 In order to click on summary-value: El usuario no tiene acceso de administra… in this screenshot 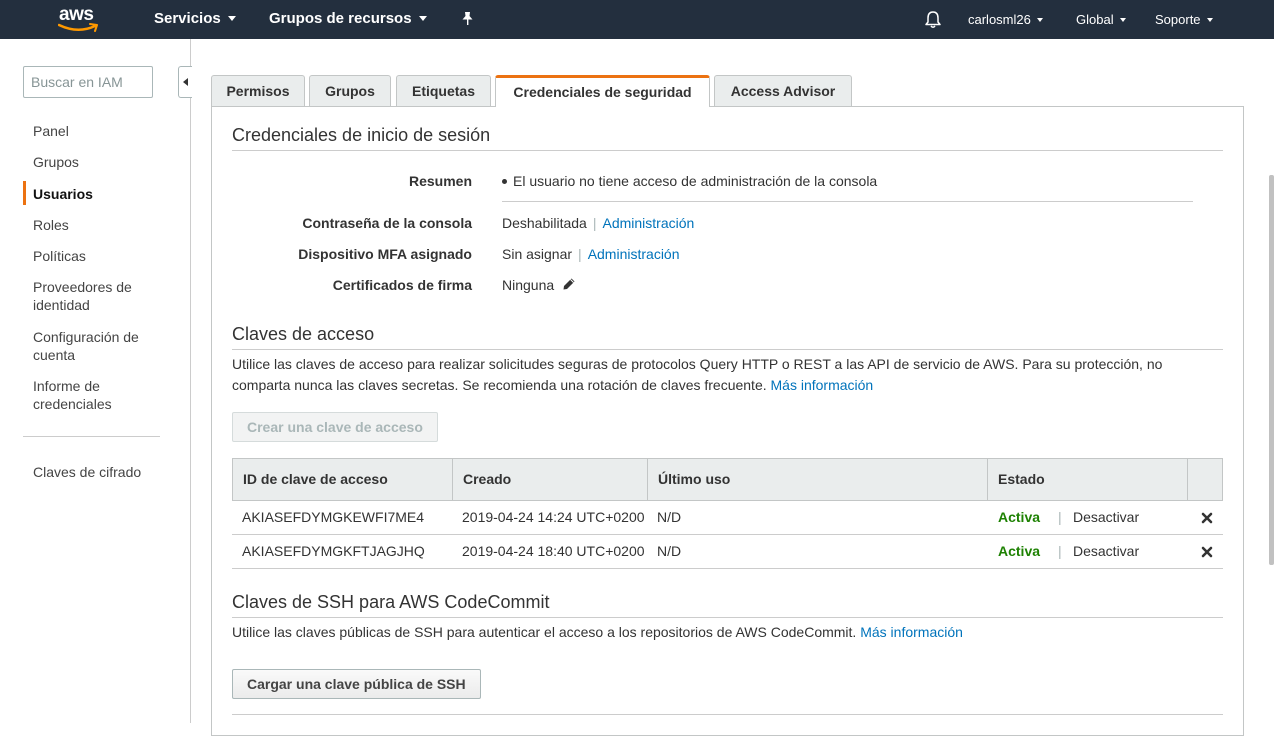, I will do `click(689, 181)`.